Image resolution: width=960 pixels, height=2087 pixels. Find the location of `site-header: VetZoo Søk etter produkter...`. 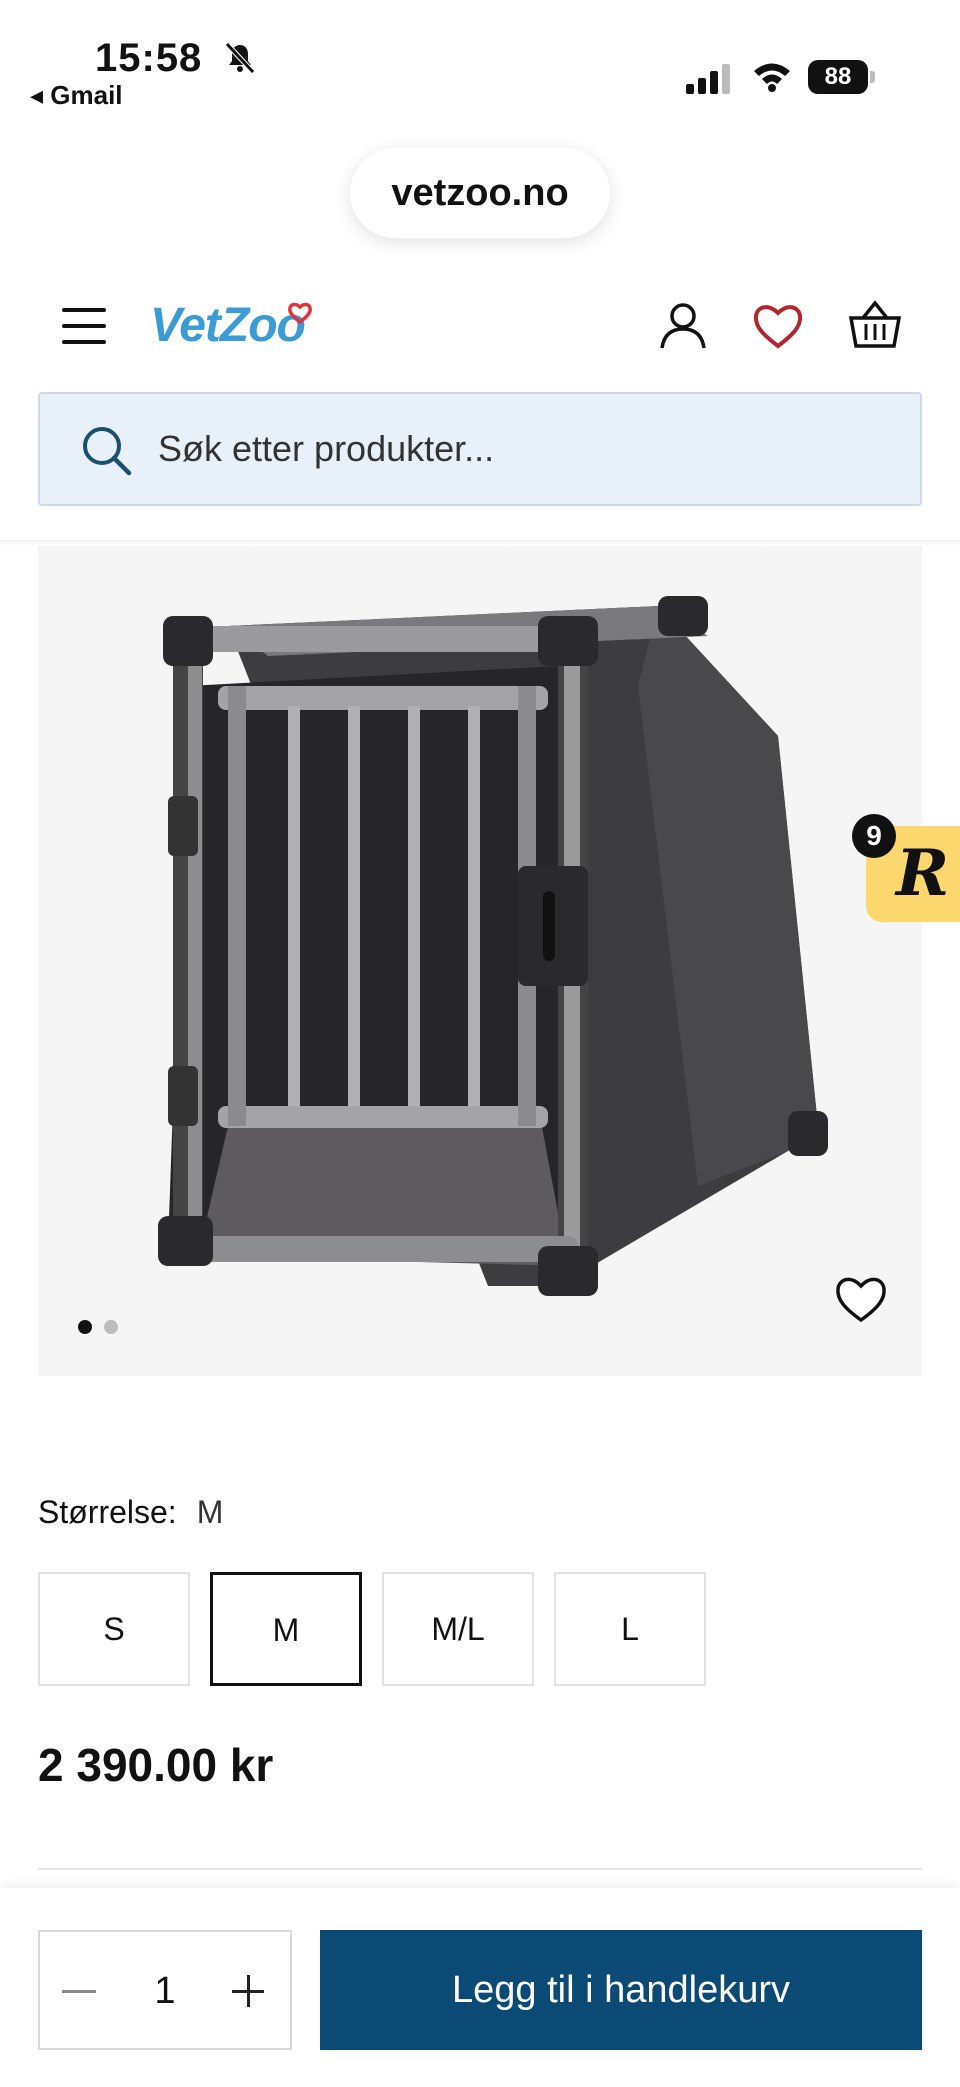

site-header: VetZoo Søk etter produkter... is located at coordinates (480, 405).